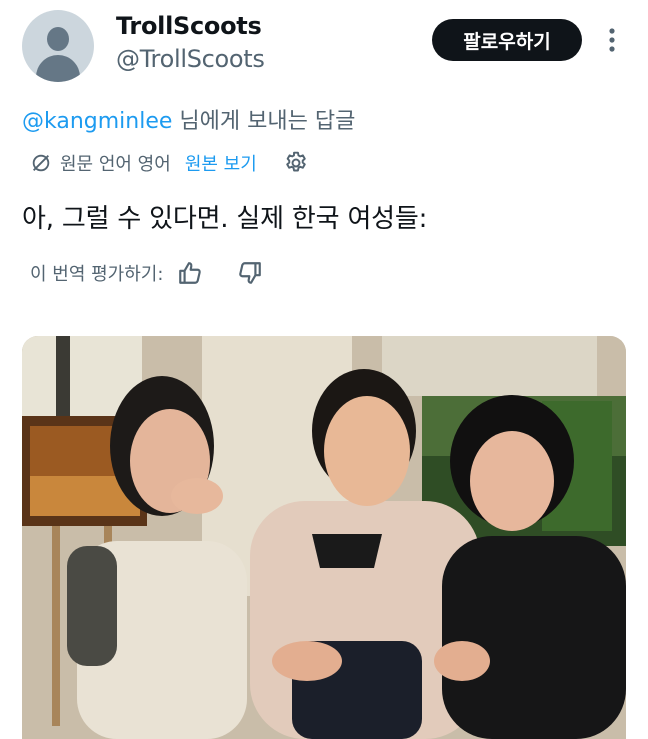 This screenshot has width=648, height=739. I want to click on replying-to: @kangminlee 님에게 보내는 답글, so click(188, 119).